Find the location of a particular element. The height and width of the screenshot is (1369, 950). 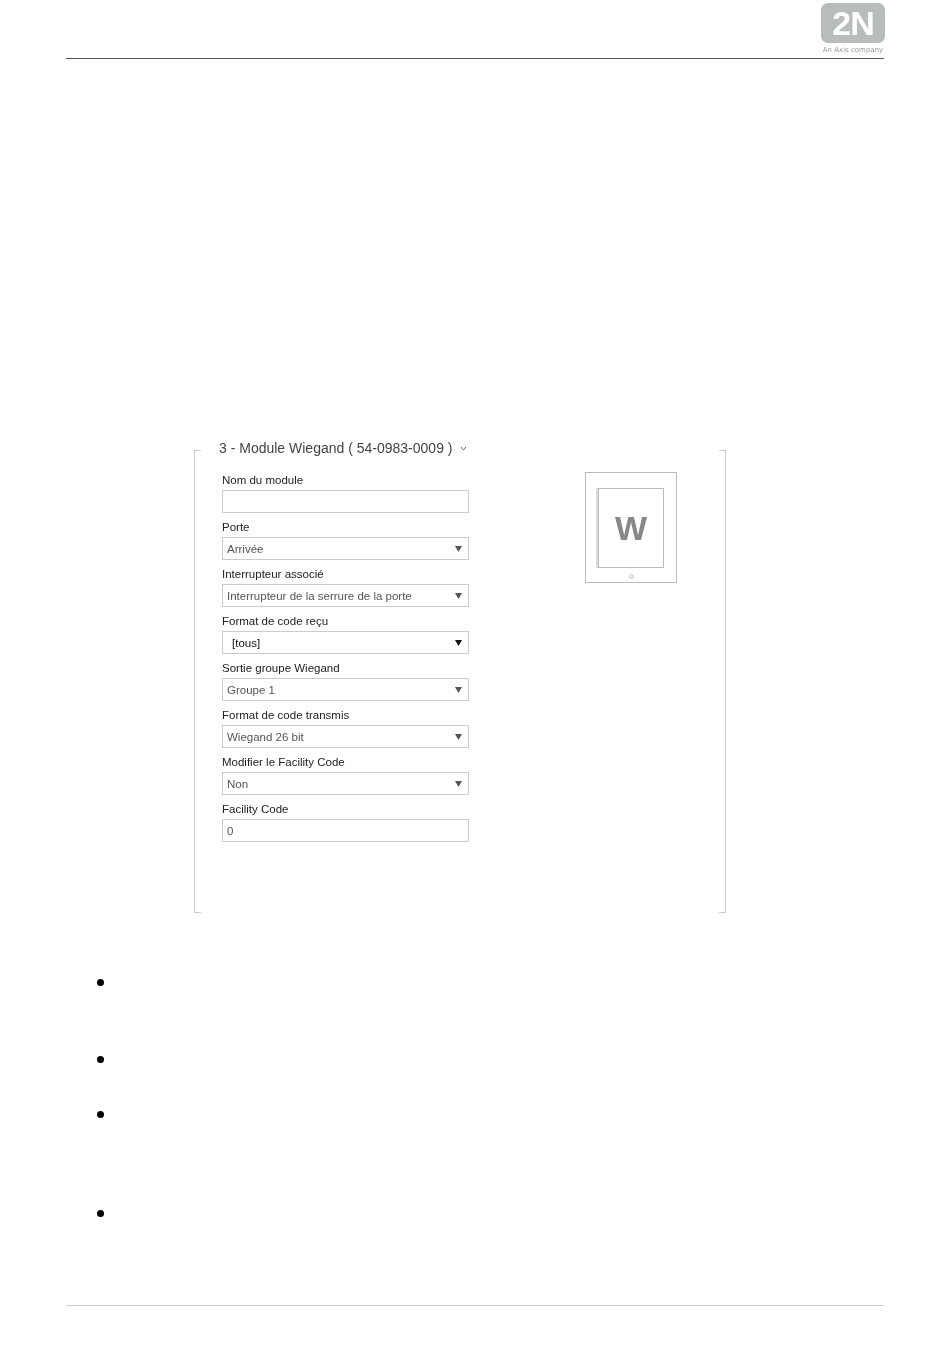

panel-title: 3 - Module Wiegand ( 54-0983-0009 ) is located at coordinates (336, 448).